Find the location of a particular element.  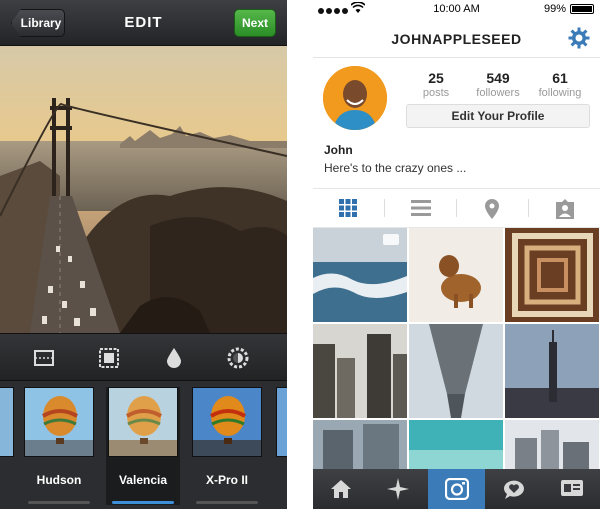

filter-label: Valencia is located at coordinates (143, 480).